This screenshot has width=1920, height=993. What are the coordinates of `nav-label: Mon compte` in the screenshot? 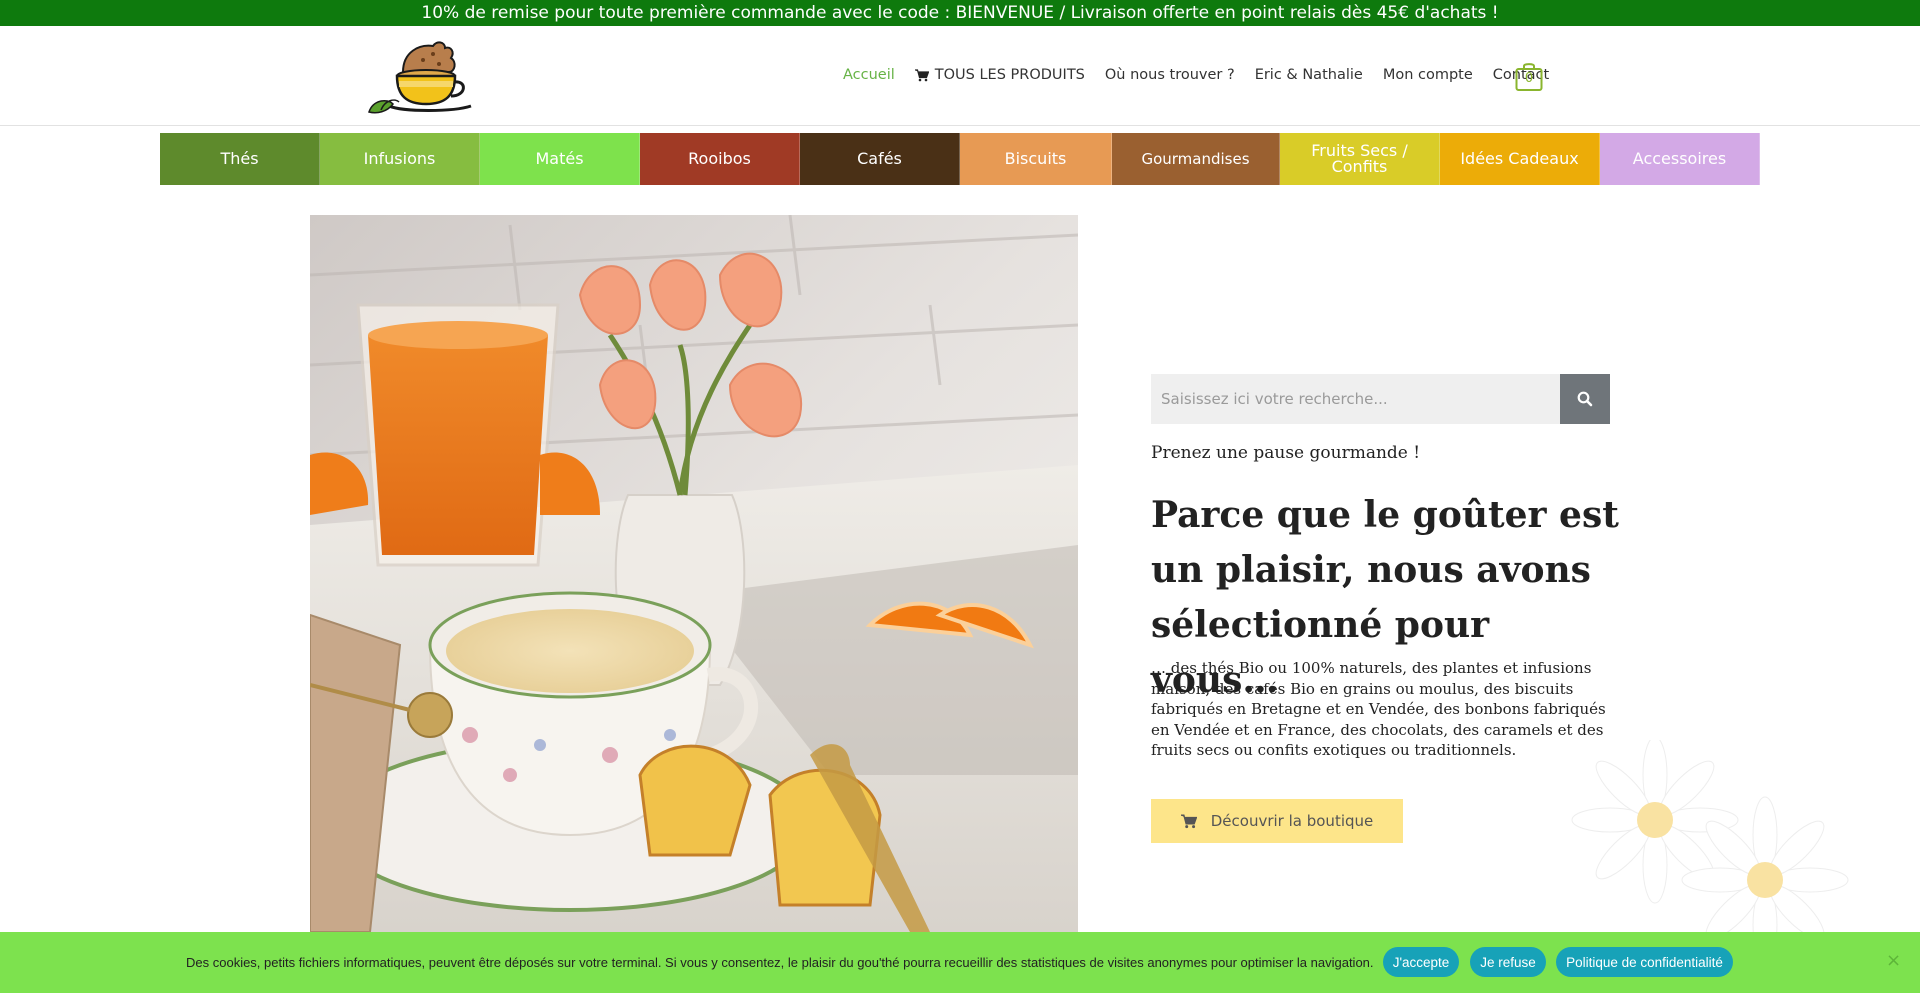 It's located at (1427, 75).